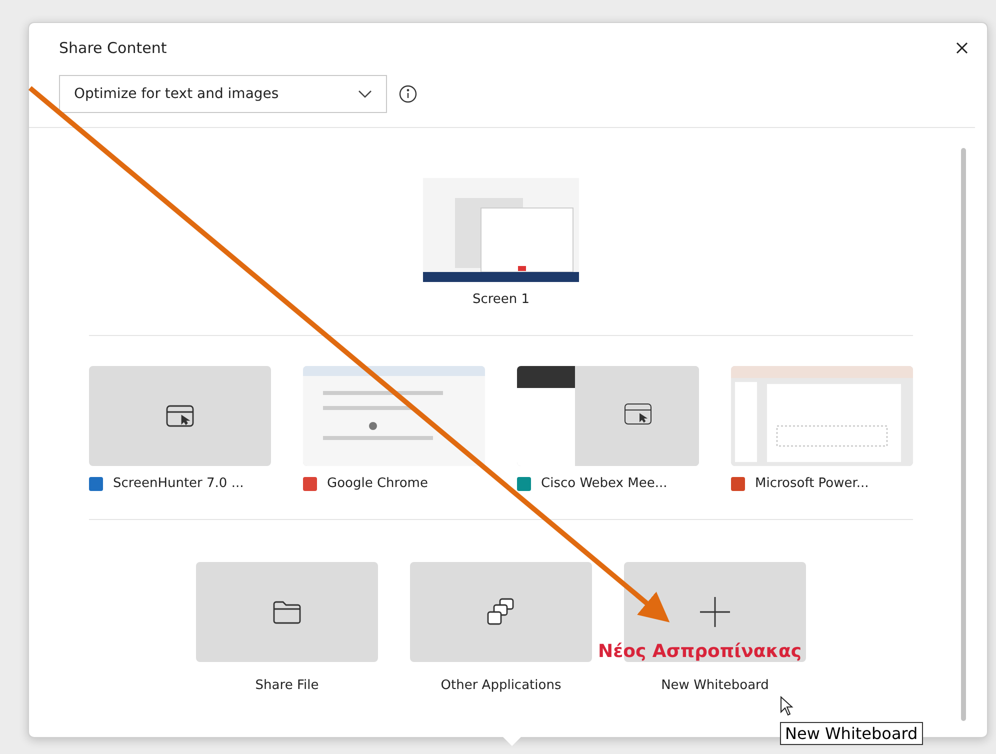  I want to click on dialog-title: Share Content, so click(113, 48).